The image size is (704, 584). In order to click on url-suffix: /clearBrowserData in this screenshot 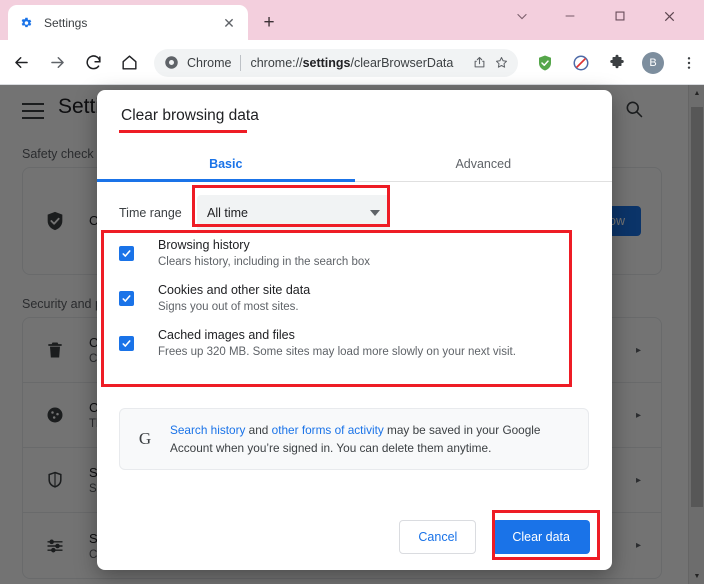, I will do `click(402, 62)`.